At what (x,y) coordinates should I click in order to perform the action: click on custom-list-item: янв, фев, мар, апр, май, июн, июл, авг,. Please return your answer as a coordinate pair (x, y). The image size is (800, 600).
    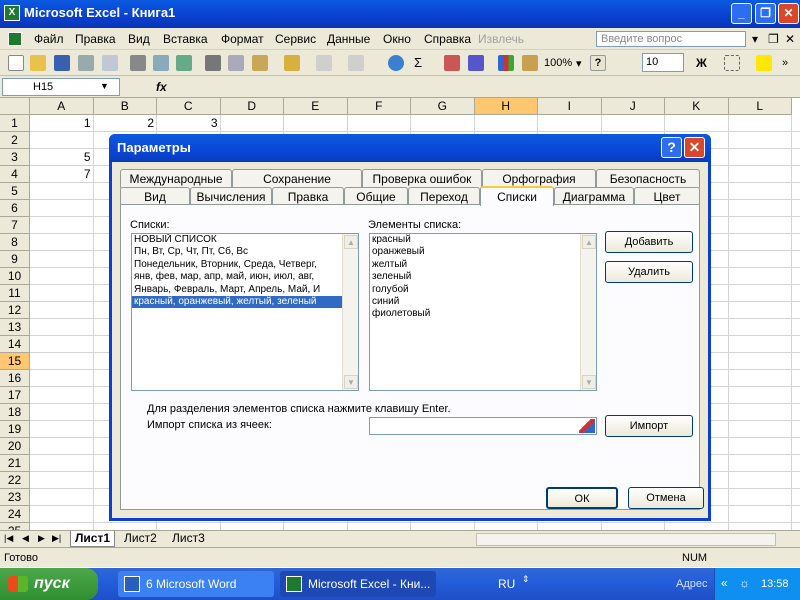
    Looking at the image, I should click on (245, 277).